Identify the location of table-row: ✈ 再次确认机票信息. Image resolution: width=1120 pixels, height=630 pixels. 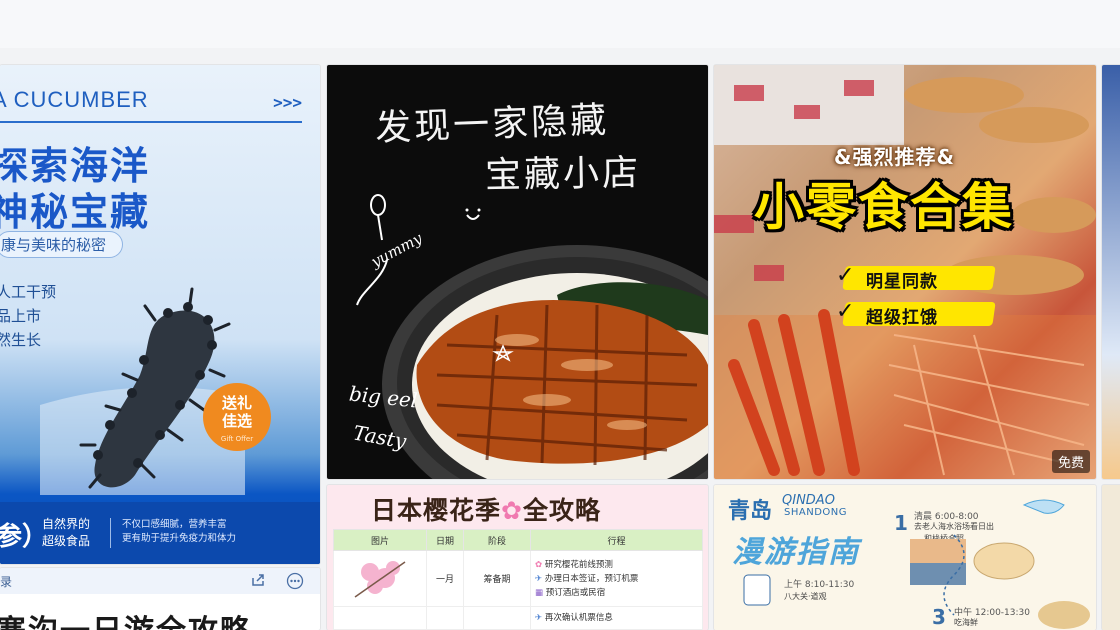
(518, 618).